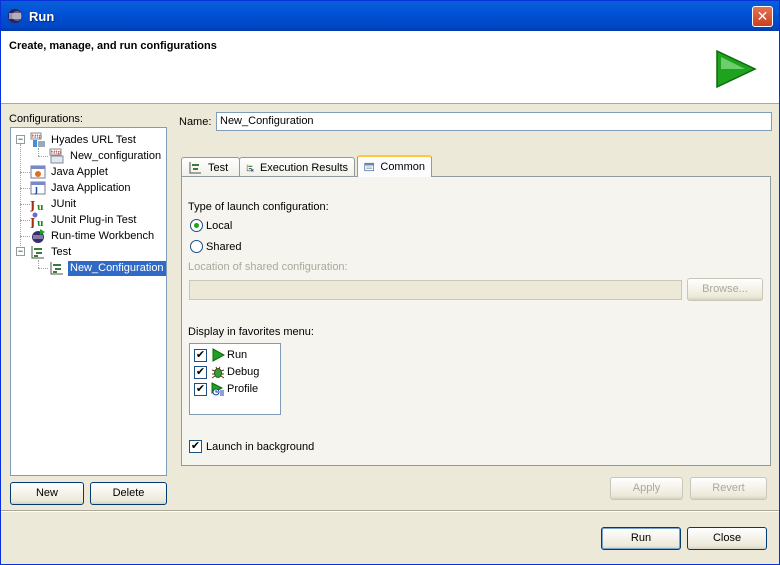 This screenshot has height=565, width=780. I want to click on tree-item-java-application: J Java Application, so click(81, 188).